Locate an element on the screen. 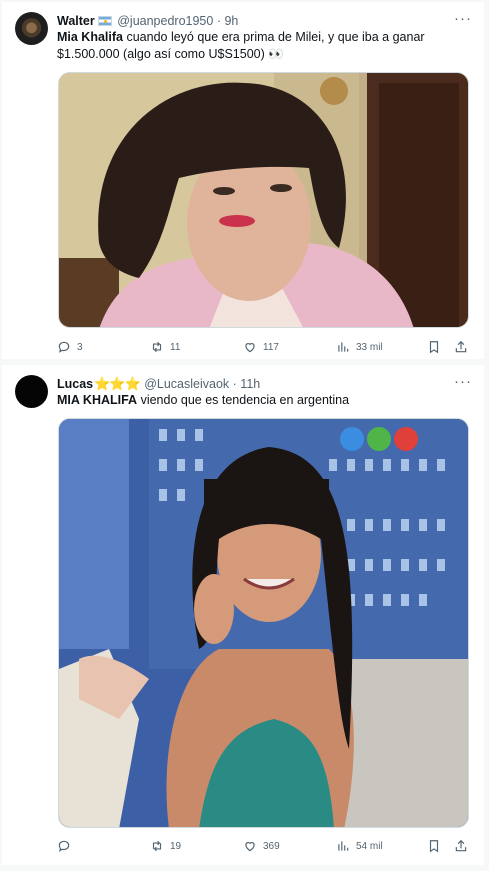  timestamp: 9h is located at coordinates (231, 21).